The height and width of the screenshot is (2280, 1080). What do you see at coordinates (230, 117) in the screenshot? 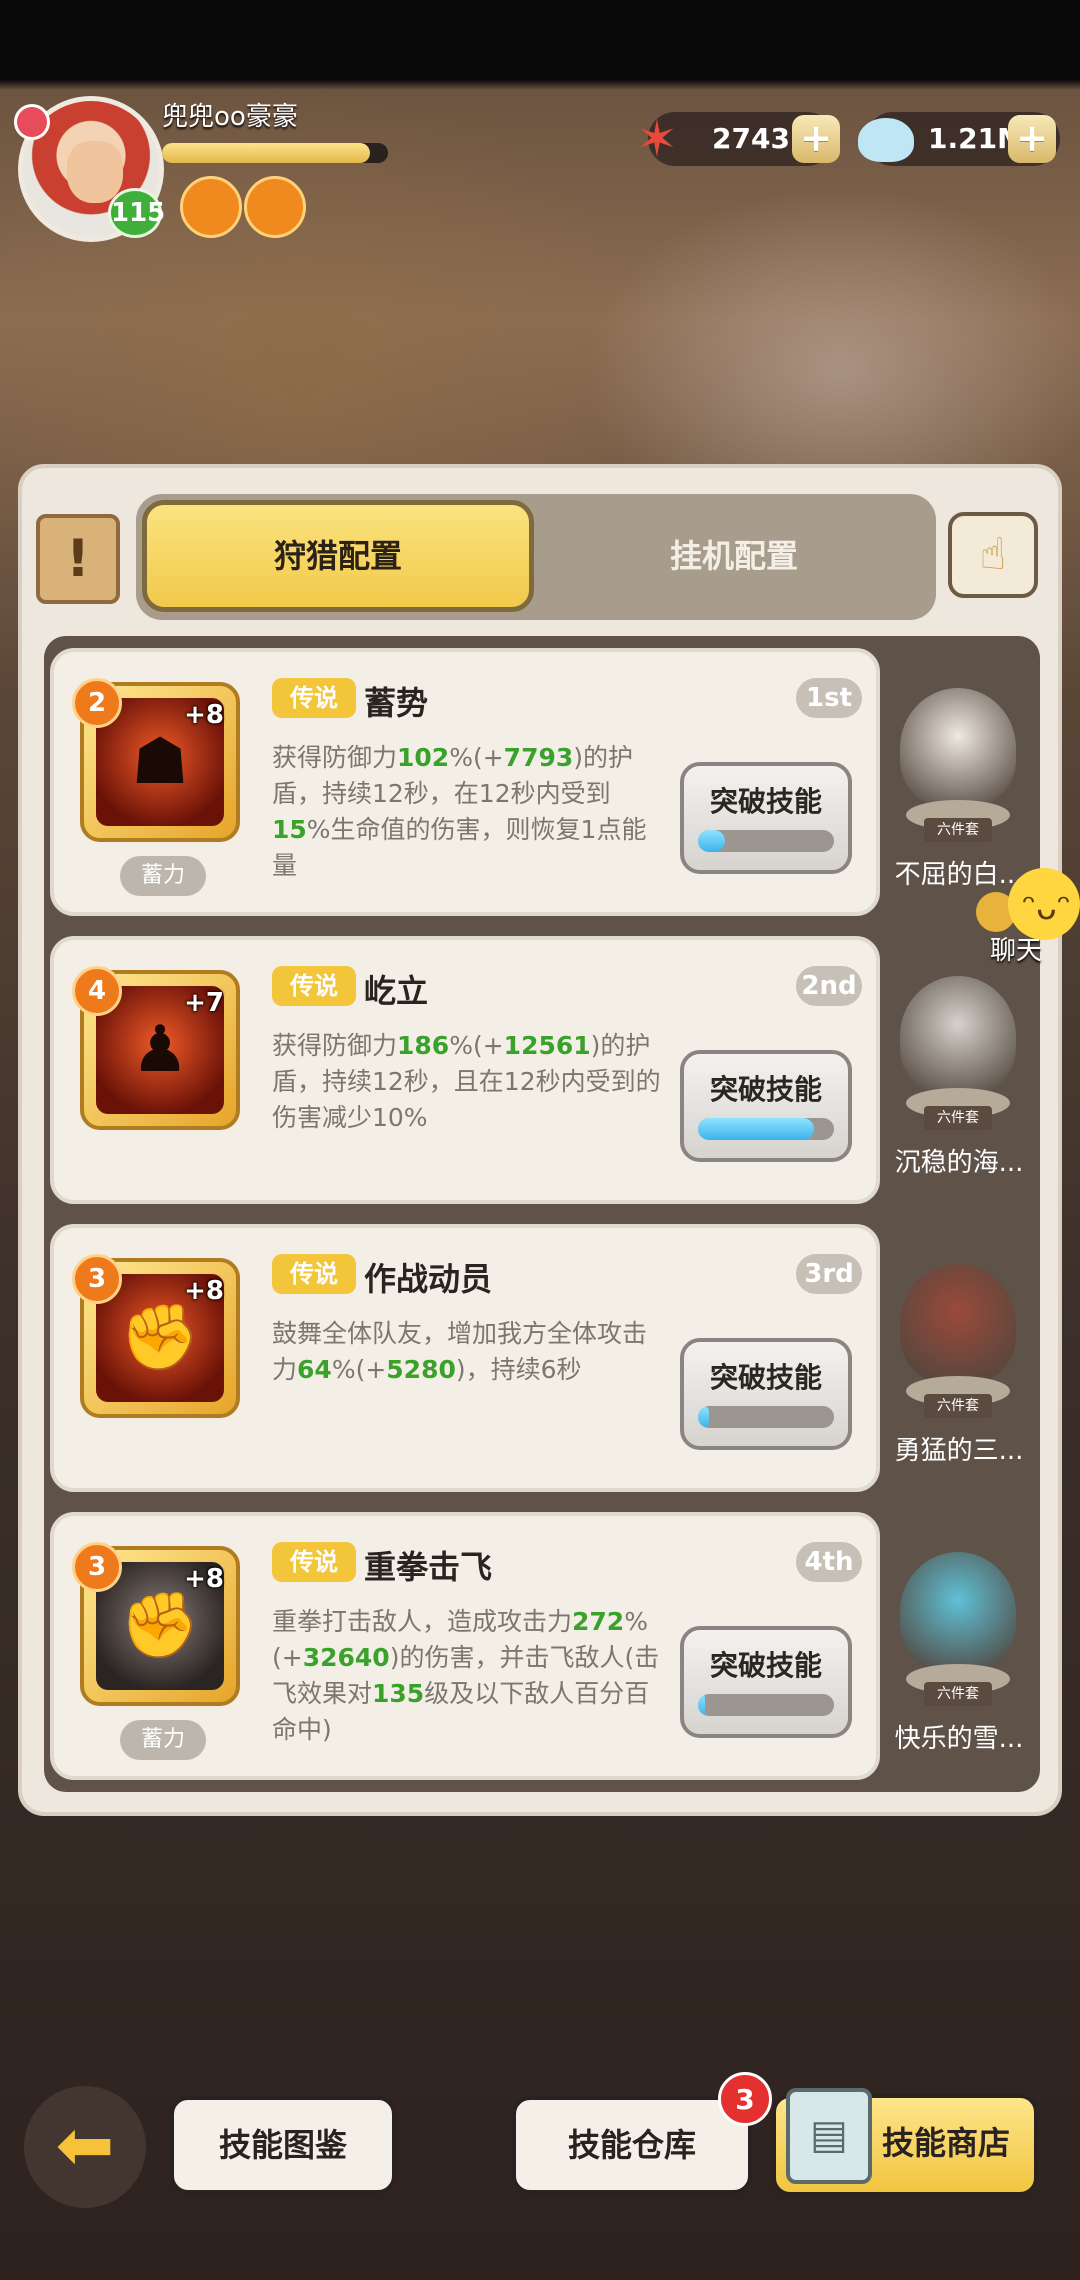
I see `player-name: 兜兜oo豪豪` at bounding box center [230, 117].